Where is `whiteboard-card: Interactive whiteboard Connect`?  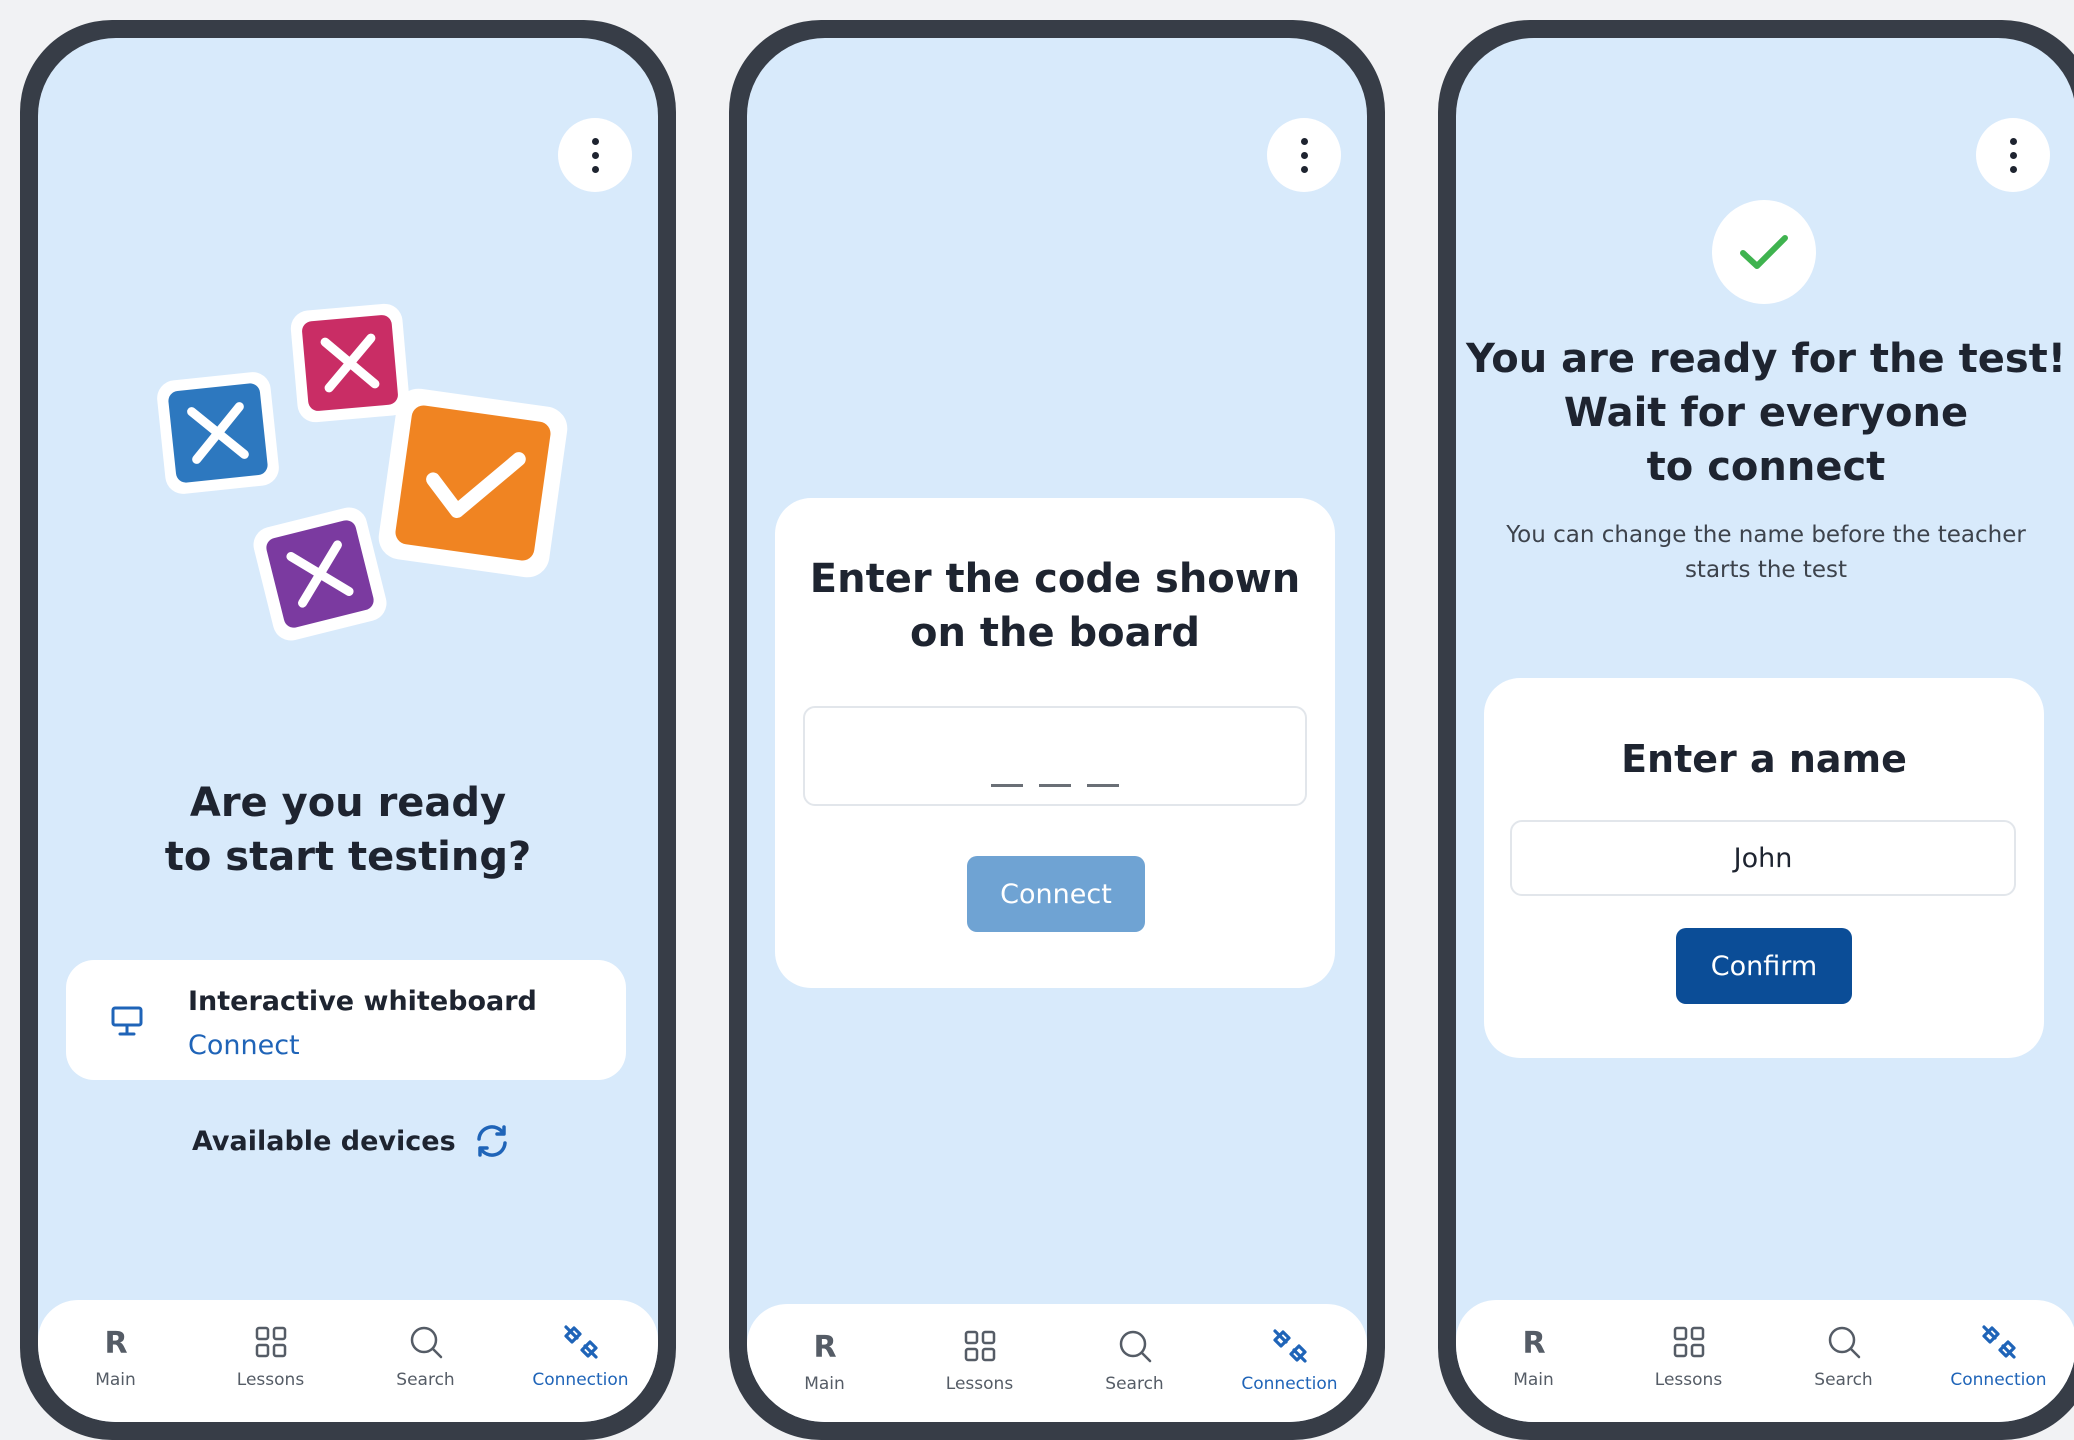 whiteboard-card: Interactive whiteboard Connect is located at coordinates (346, 1020).